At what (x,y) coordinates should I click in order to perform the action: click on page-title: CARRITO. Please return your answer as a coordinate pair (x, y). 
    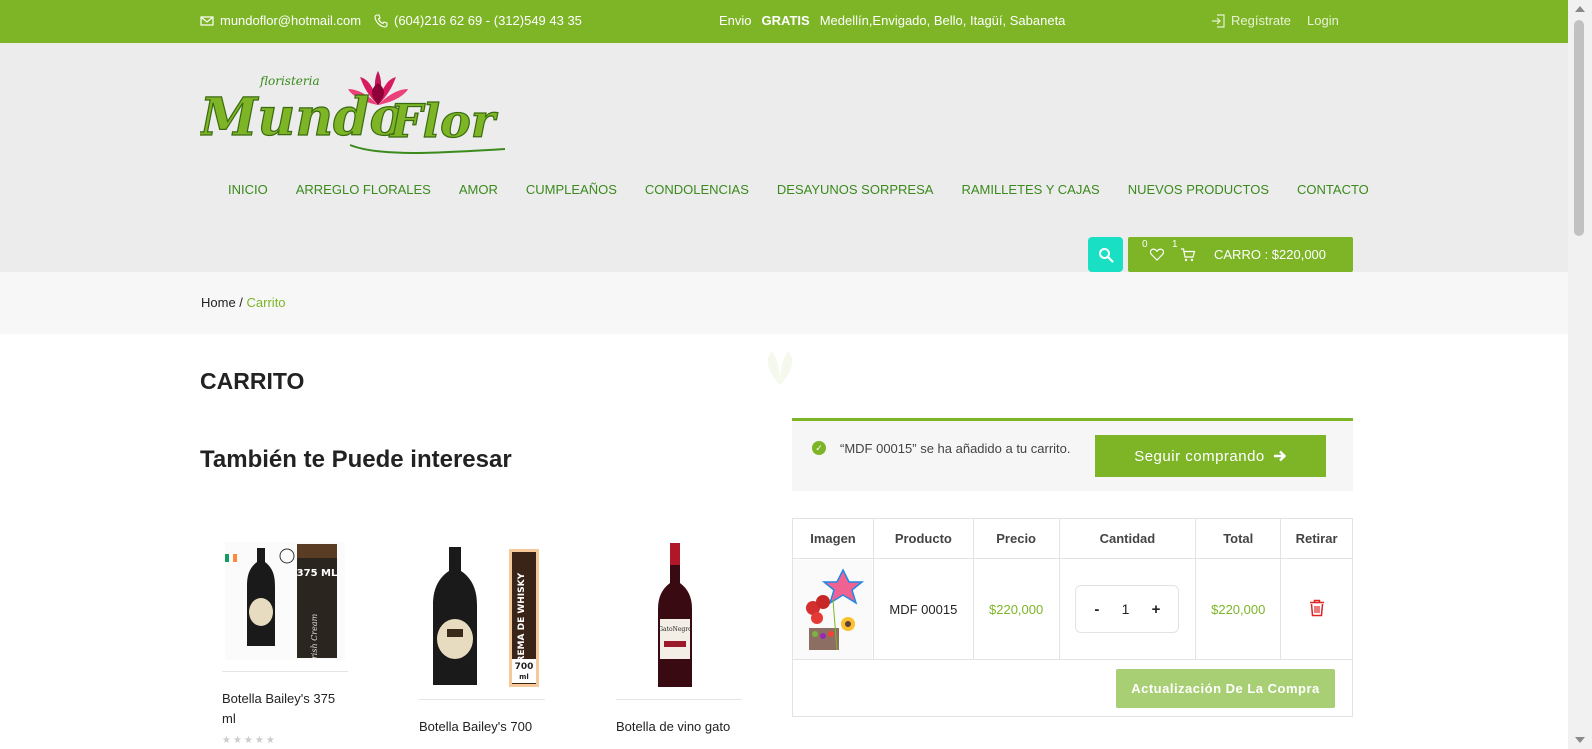
    Looking at the image, I should click on (252, 381).